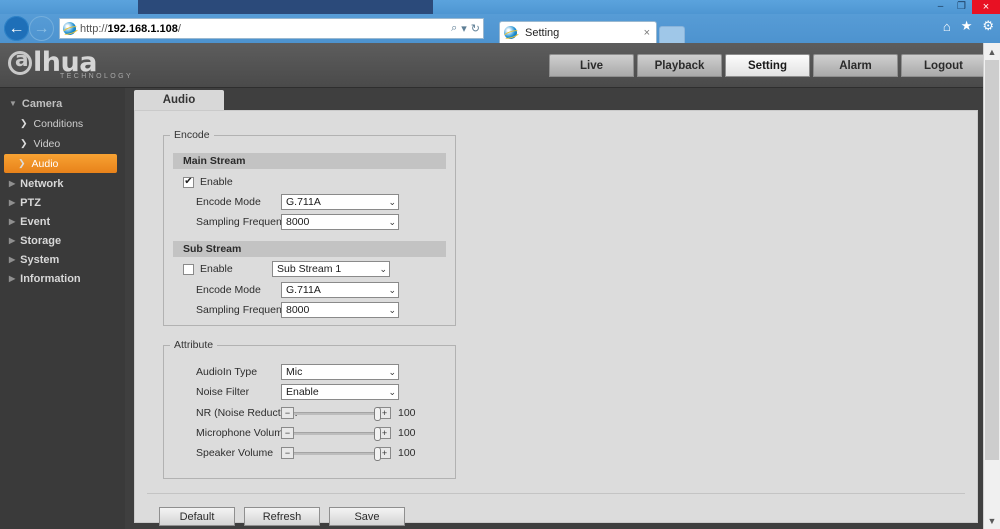 The image size is (1000, 529). What do you see at coordinates (16, 28) in the screenshot?
I see `back-arrow-icon: ←` at bounding box center [16, 28].